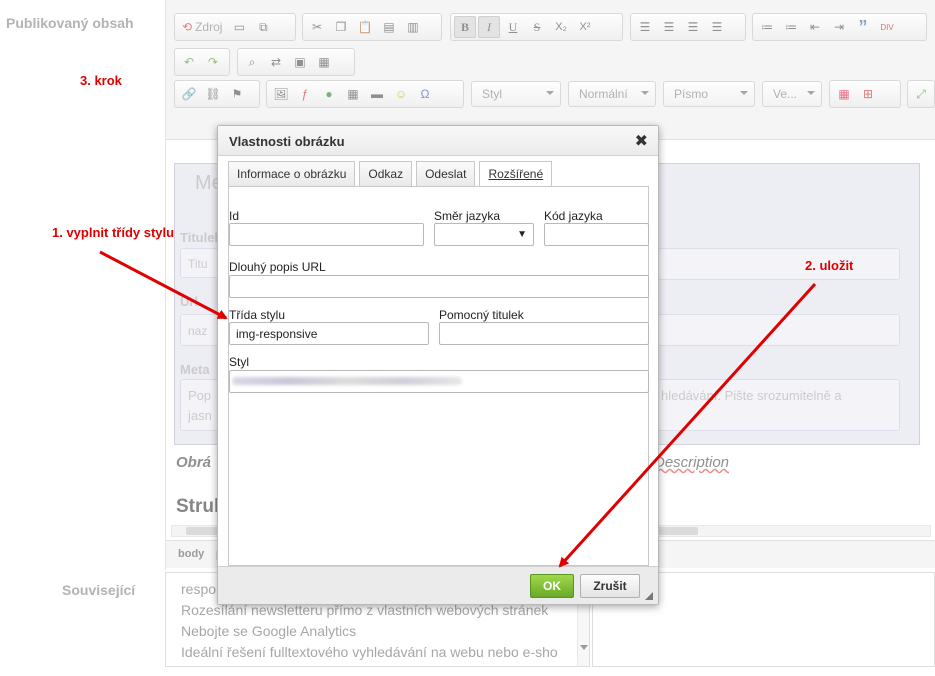 The width and height of the screenshot is (935, 676). What do you see at coordinates (163, 285) in the screenshot?
I see `arrow-step1` at bounding box center [163, 285].